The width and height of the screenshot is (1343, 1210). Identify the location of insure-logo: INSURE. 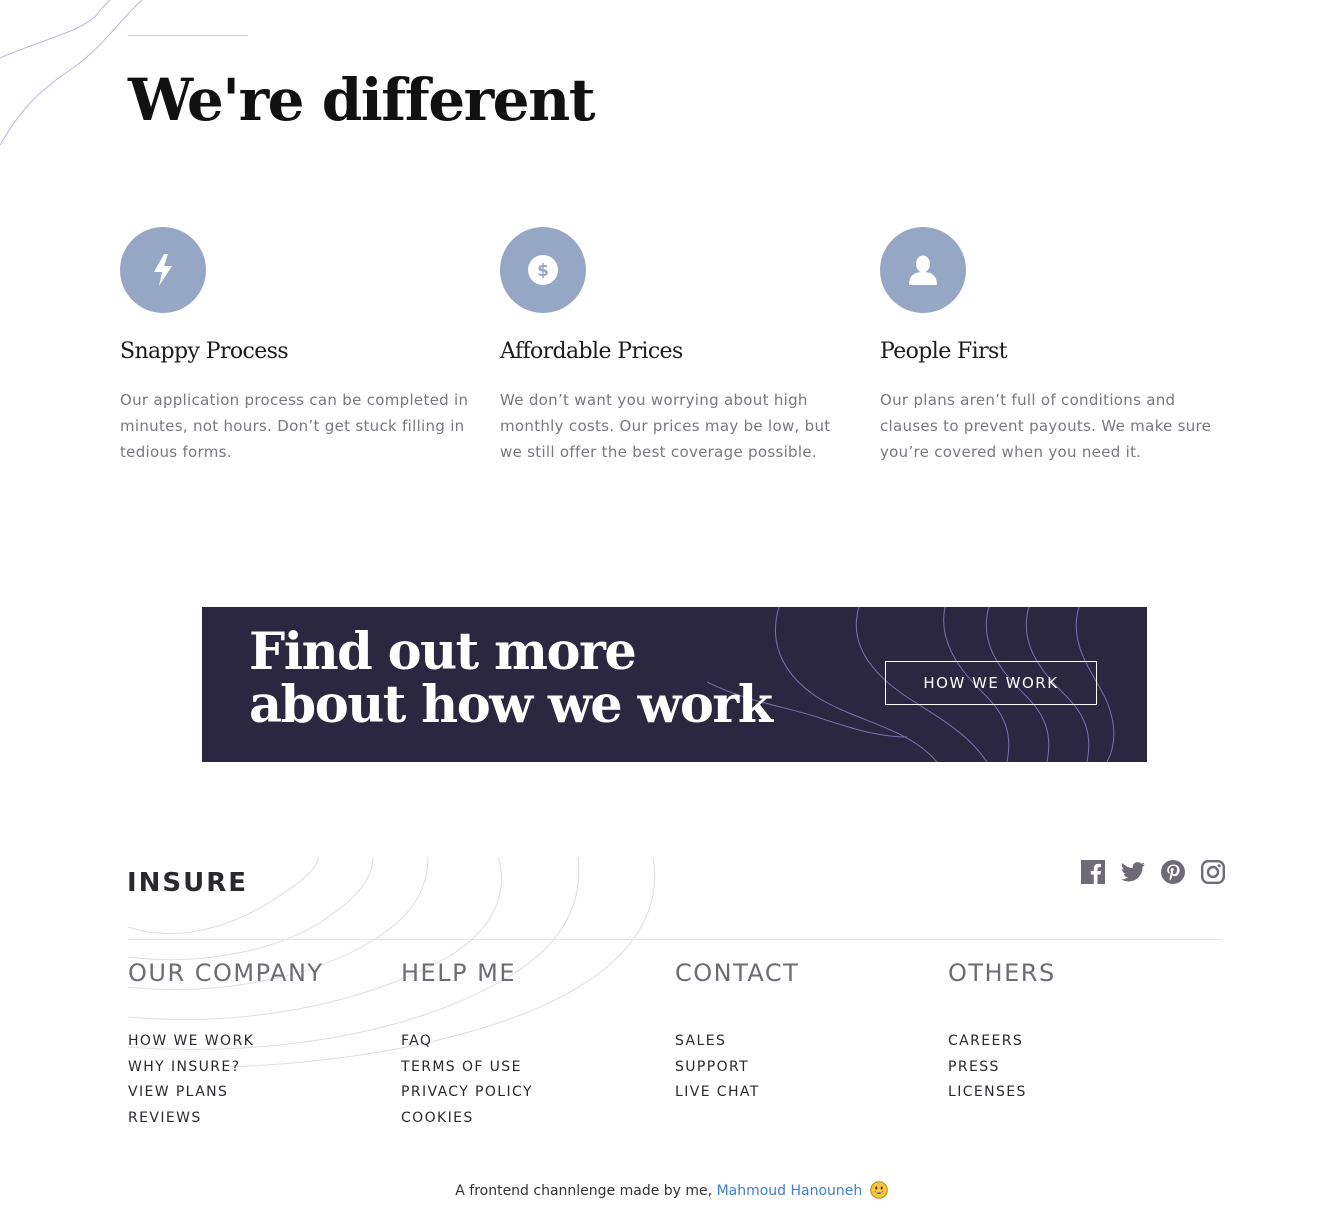
(187, 883).